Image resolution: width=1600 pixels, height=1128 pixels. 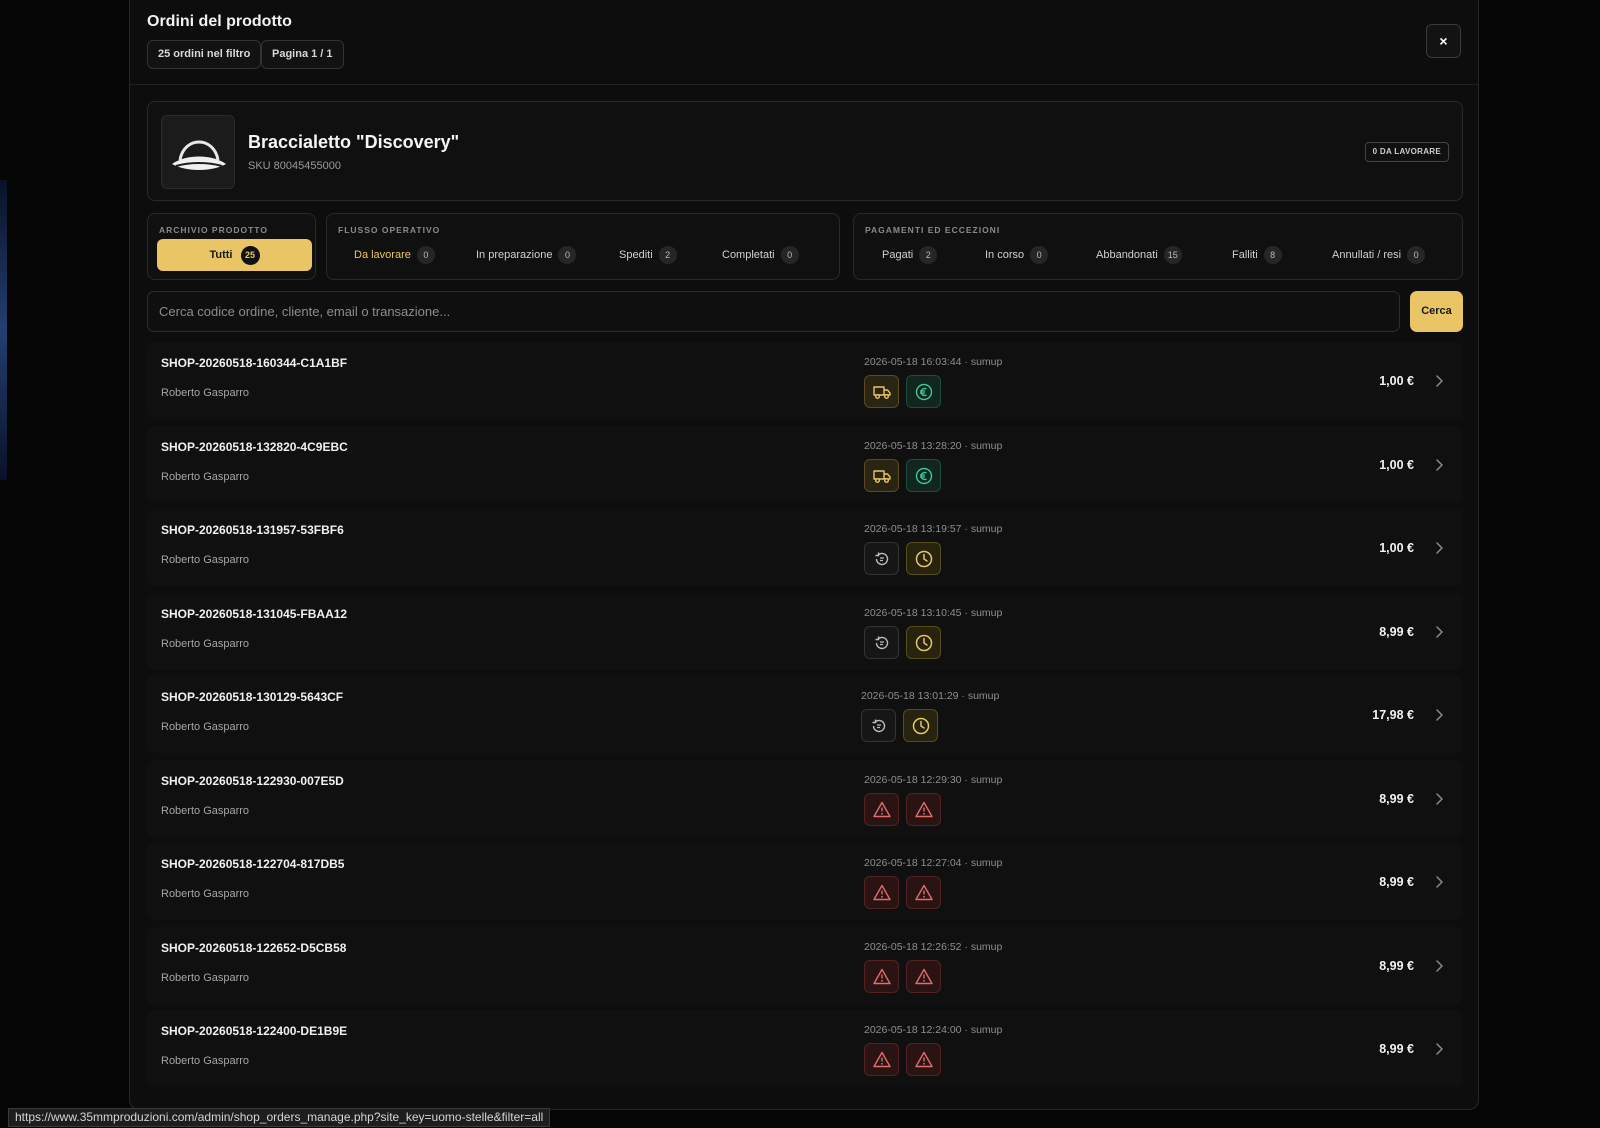 I want to click on reset-icon, so click(x=881, y=558).